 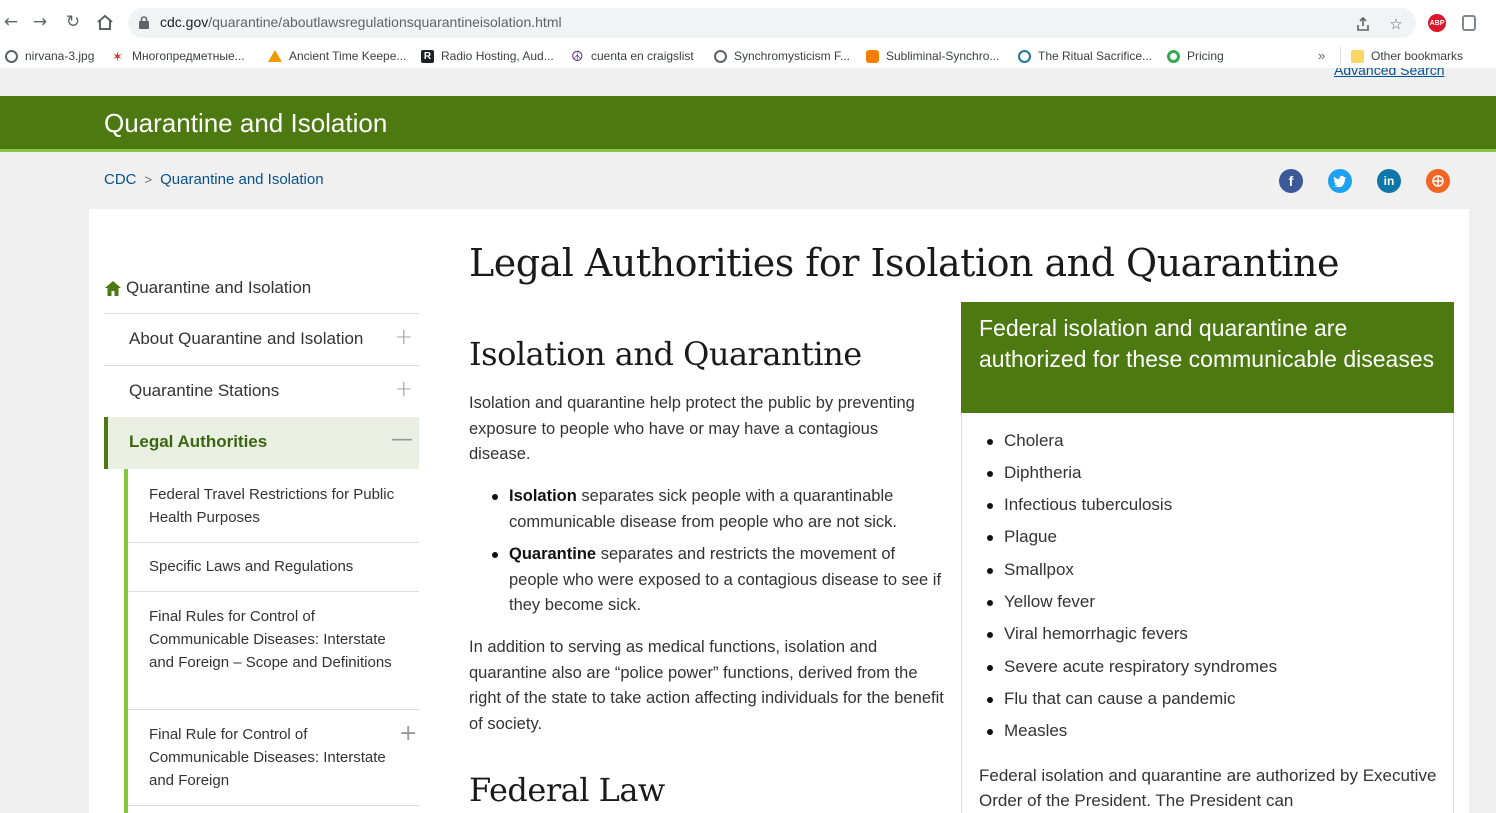 I want to click on twitter-icon, so click(x=1340, y=181).